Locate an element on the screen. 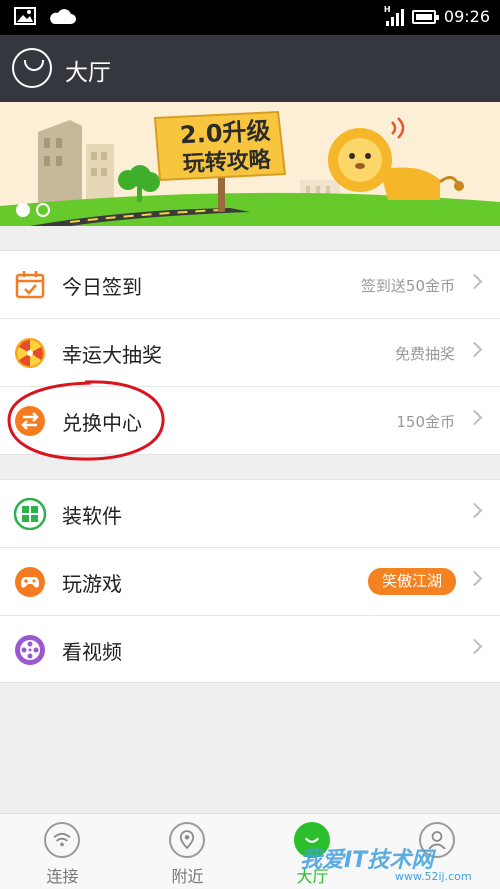  featured-game-badge: 笑傲江湖 is located at coordinates (411, 581).